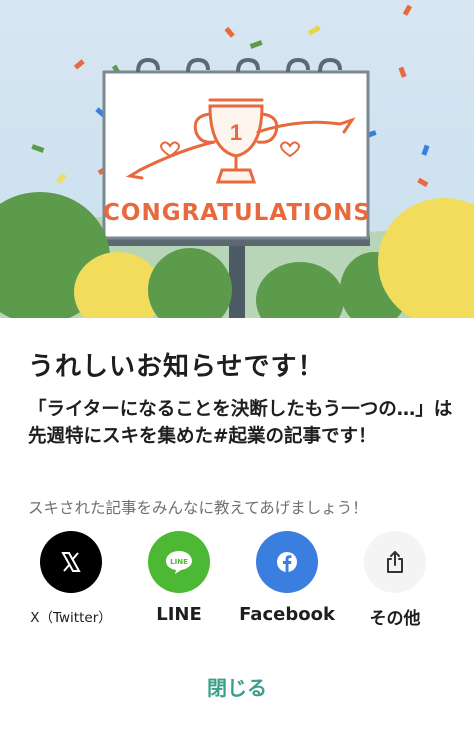 This screenshot has width=474, height=741. Describe the element at coordinates (237, 688) in the screenshot. I see `close-button: 閉じる` at that location.